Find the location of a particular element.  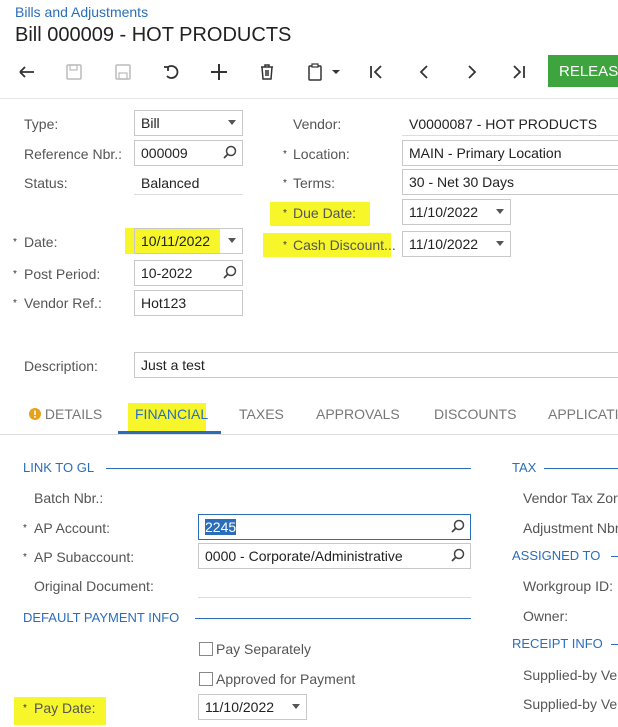

vendor-ref-label: Vendor Ref.: is located at coordinates (63, 303).